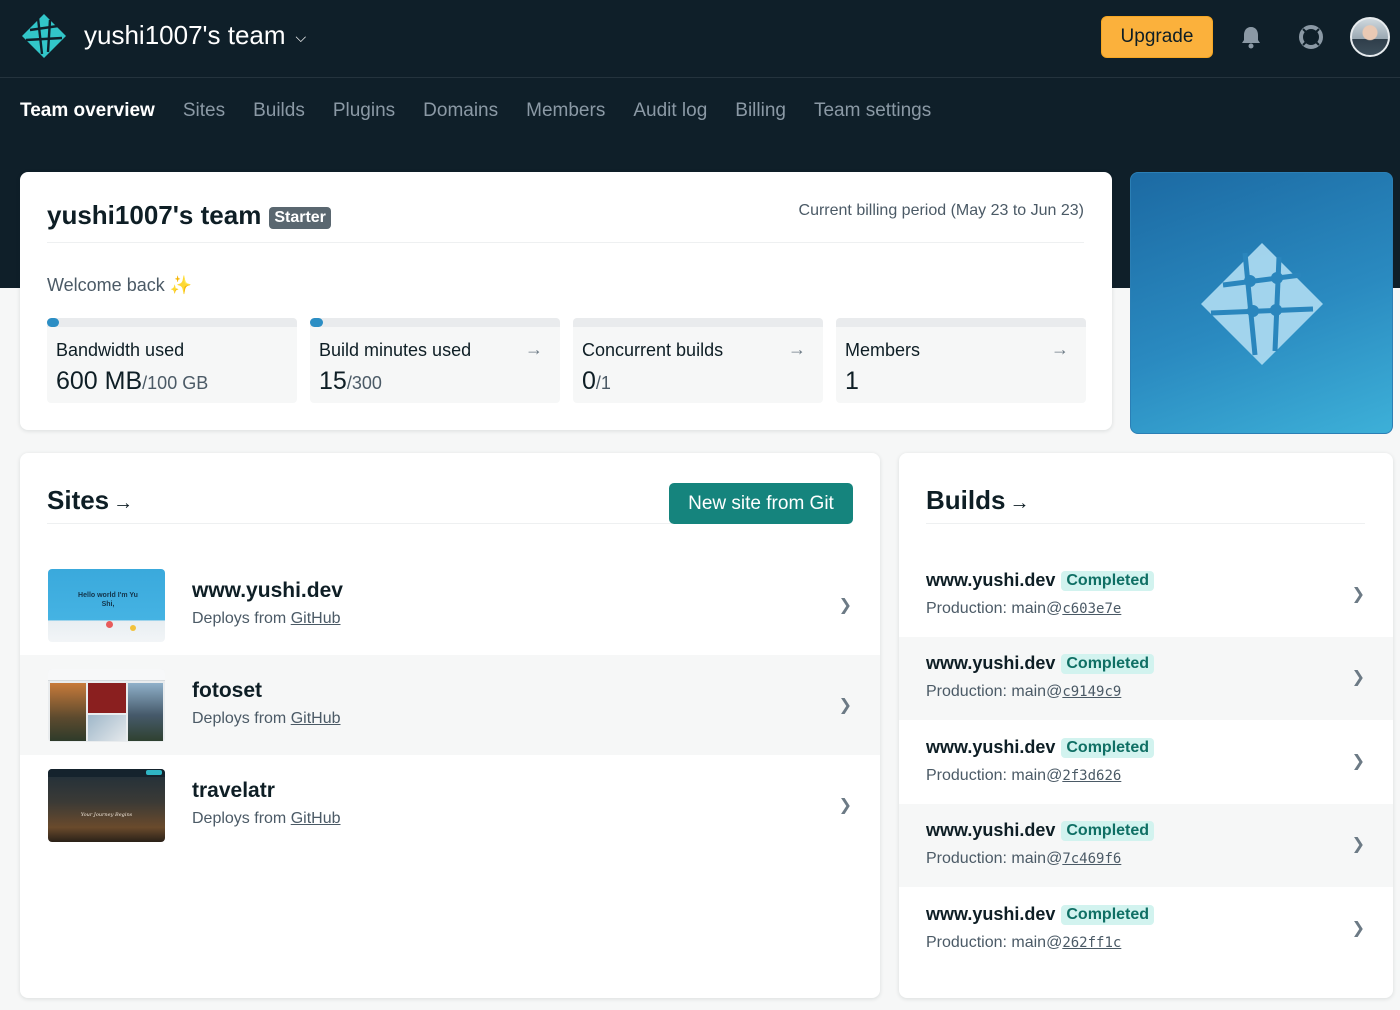 The width and height of the screenshot is (1400, 1010). I want to click on tab-members: Members, so click(565, 111).